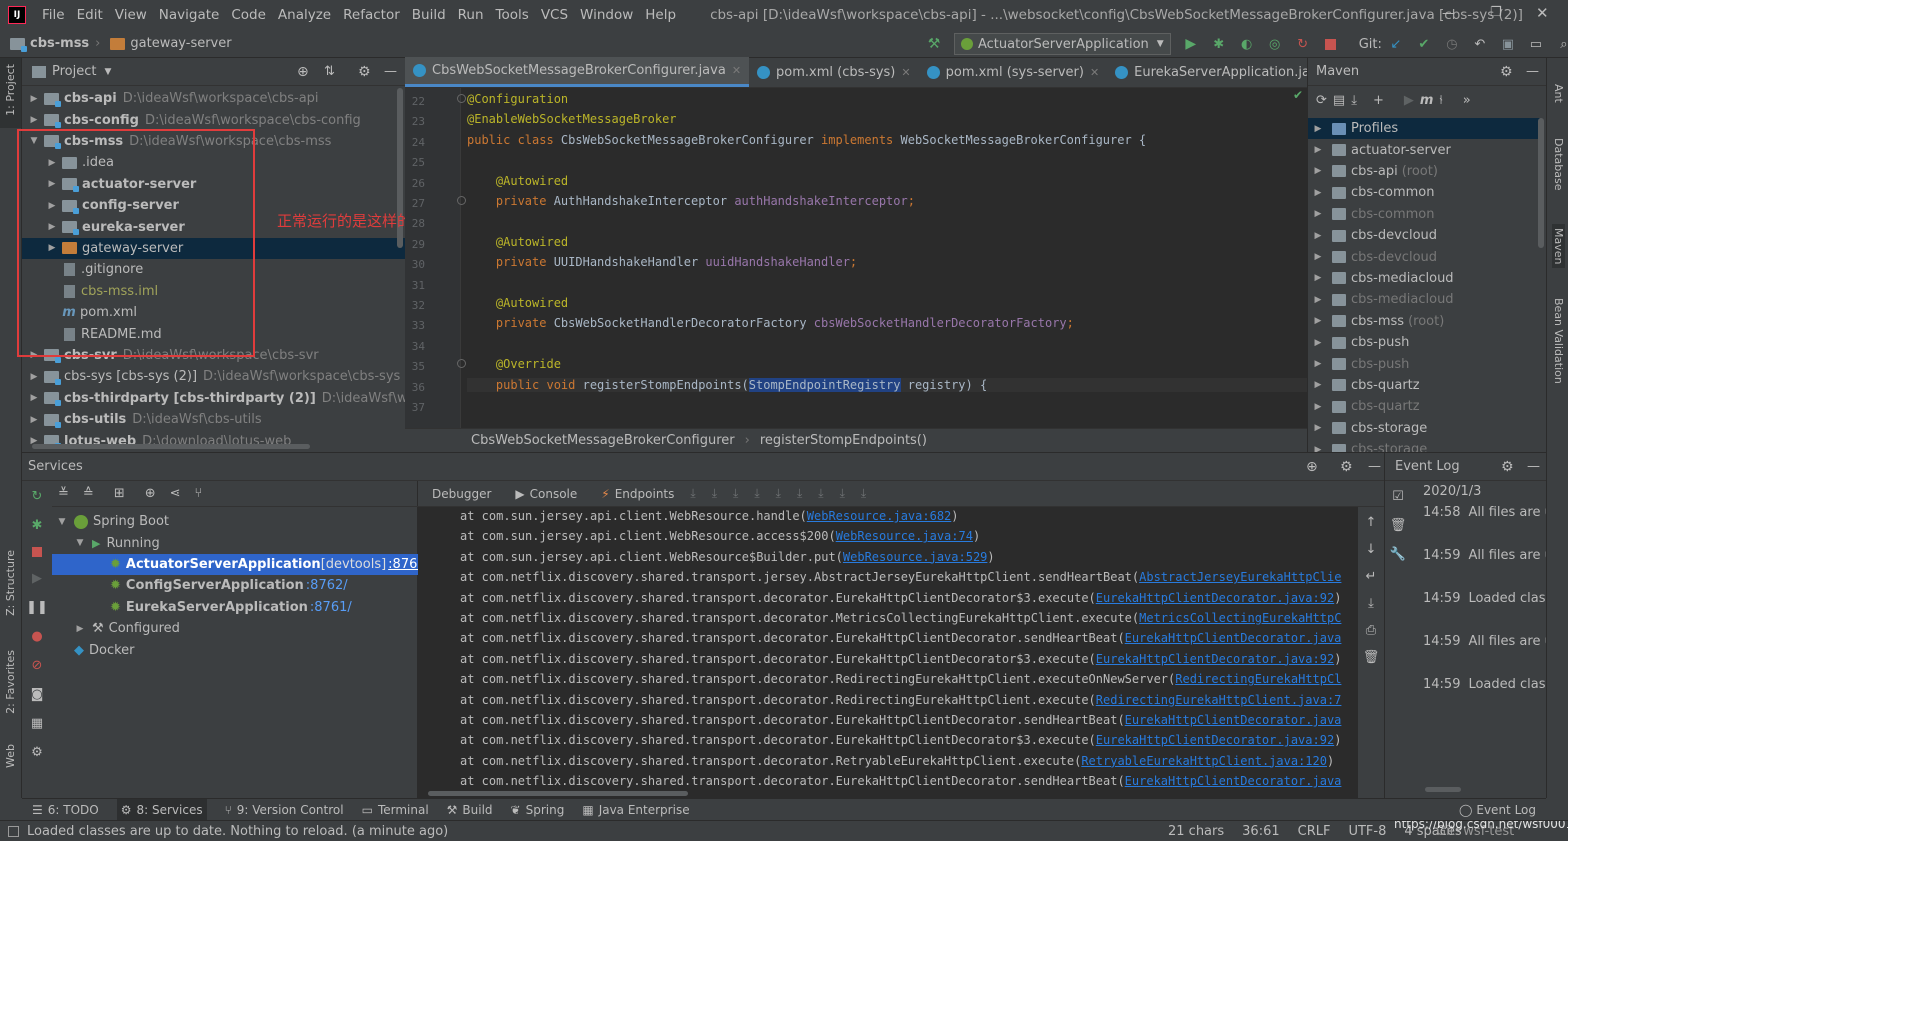 This screenshot has height=1030, width=1920. I want to click on maven-project-row: ▶ cbs-storage, so click(1424, 428).